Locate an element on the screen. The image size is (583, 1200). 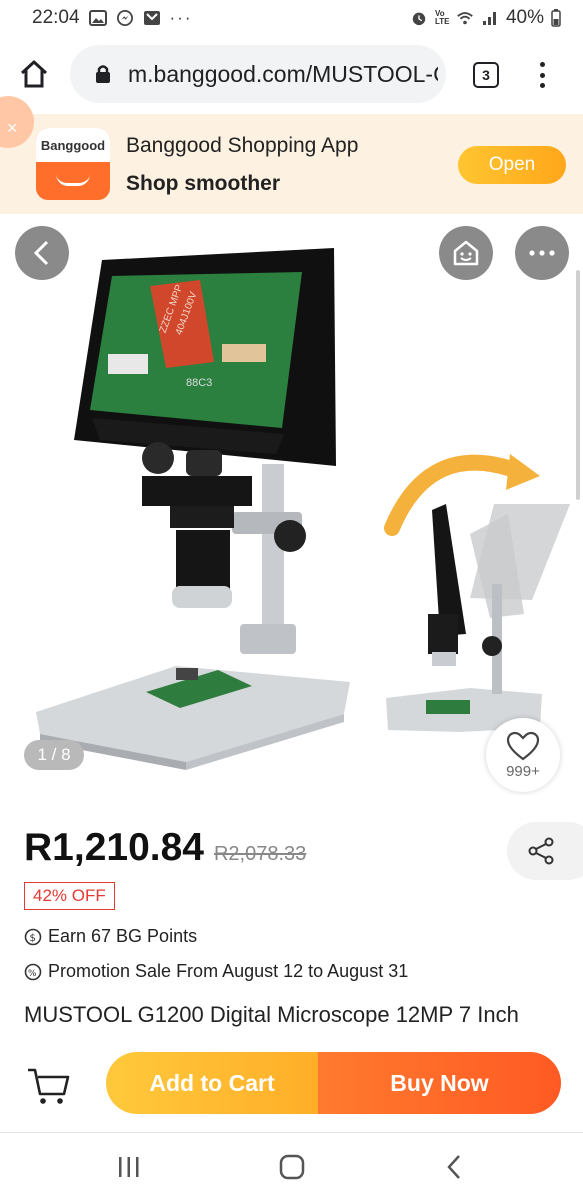
price-row: R1,210.84 R2,078.33 is located at coordinates (165, 848).